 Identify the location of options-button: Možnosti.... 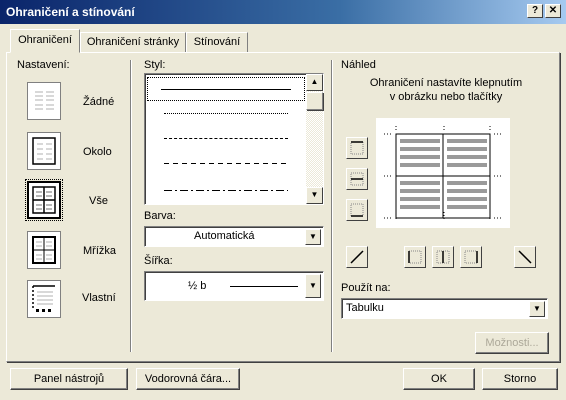
(512, 343).